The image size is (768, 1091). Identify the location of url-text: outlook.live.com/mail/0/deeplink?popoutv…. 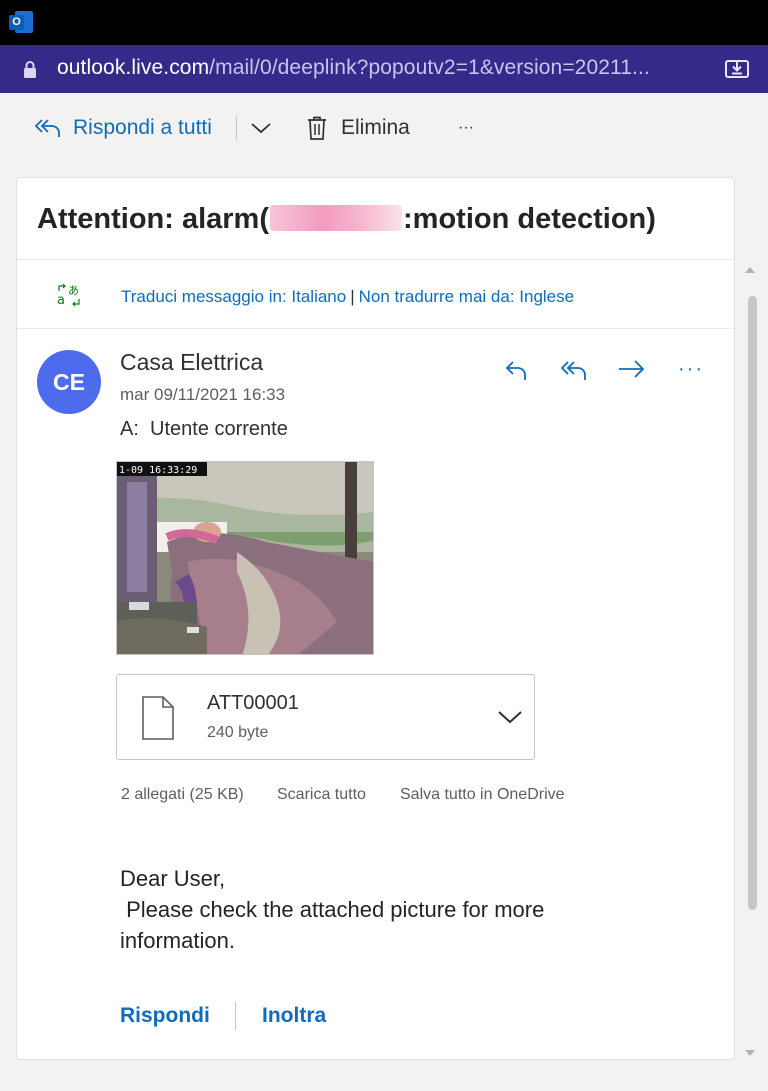
(353, 68).